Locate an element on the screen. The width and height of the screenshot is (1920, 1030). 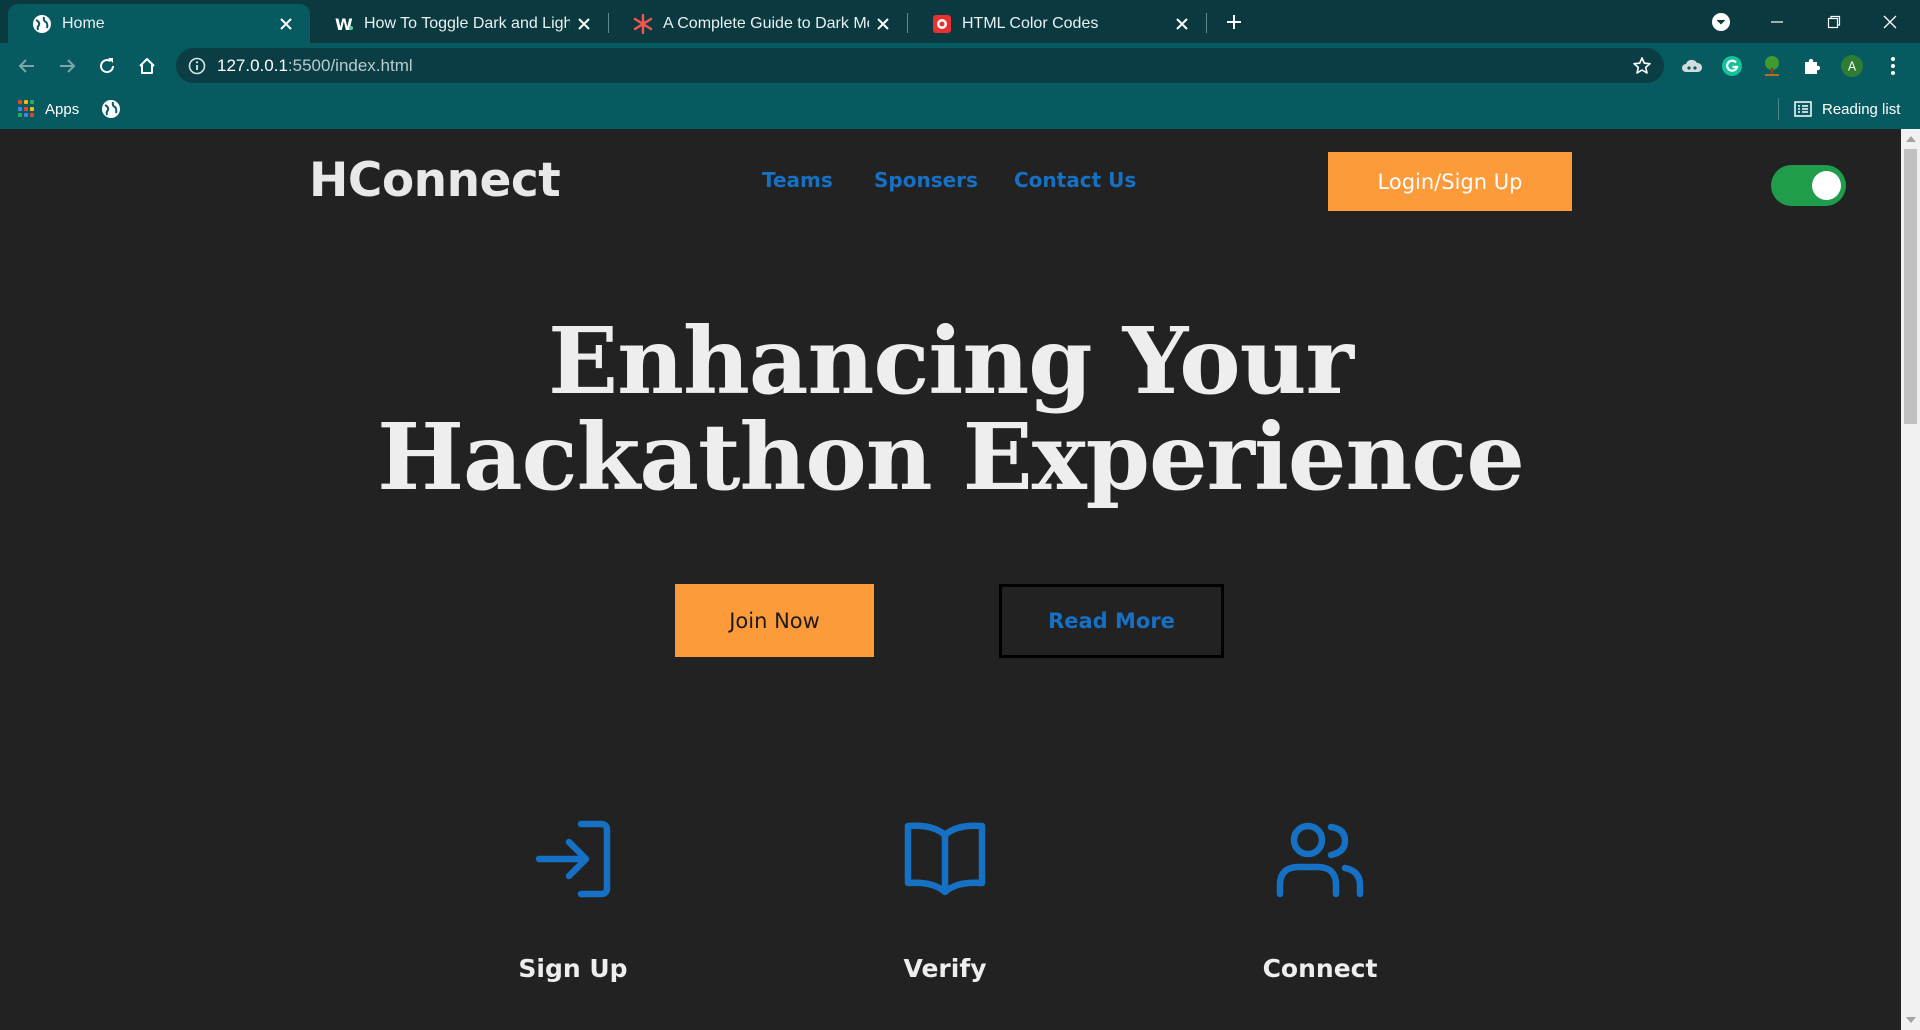
reload-icon is located at coordinates (107, 66).